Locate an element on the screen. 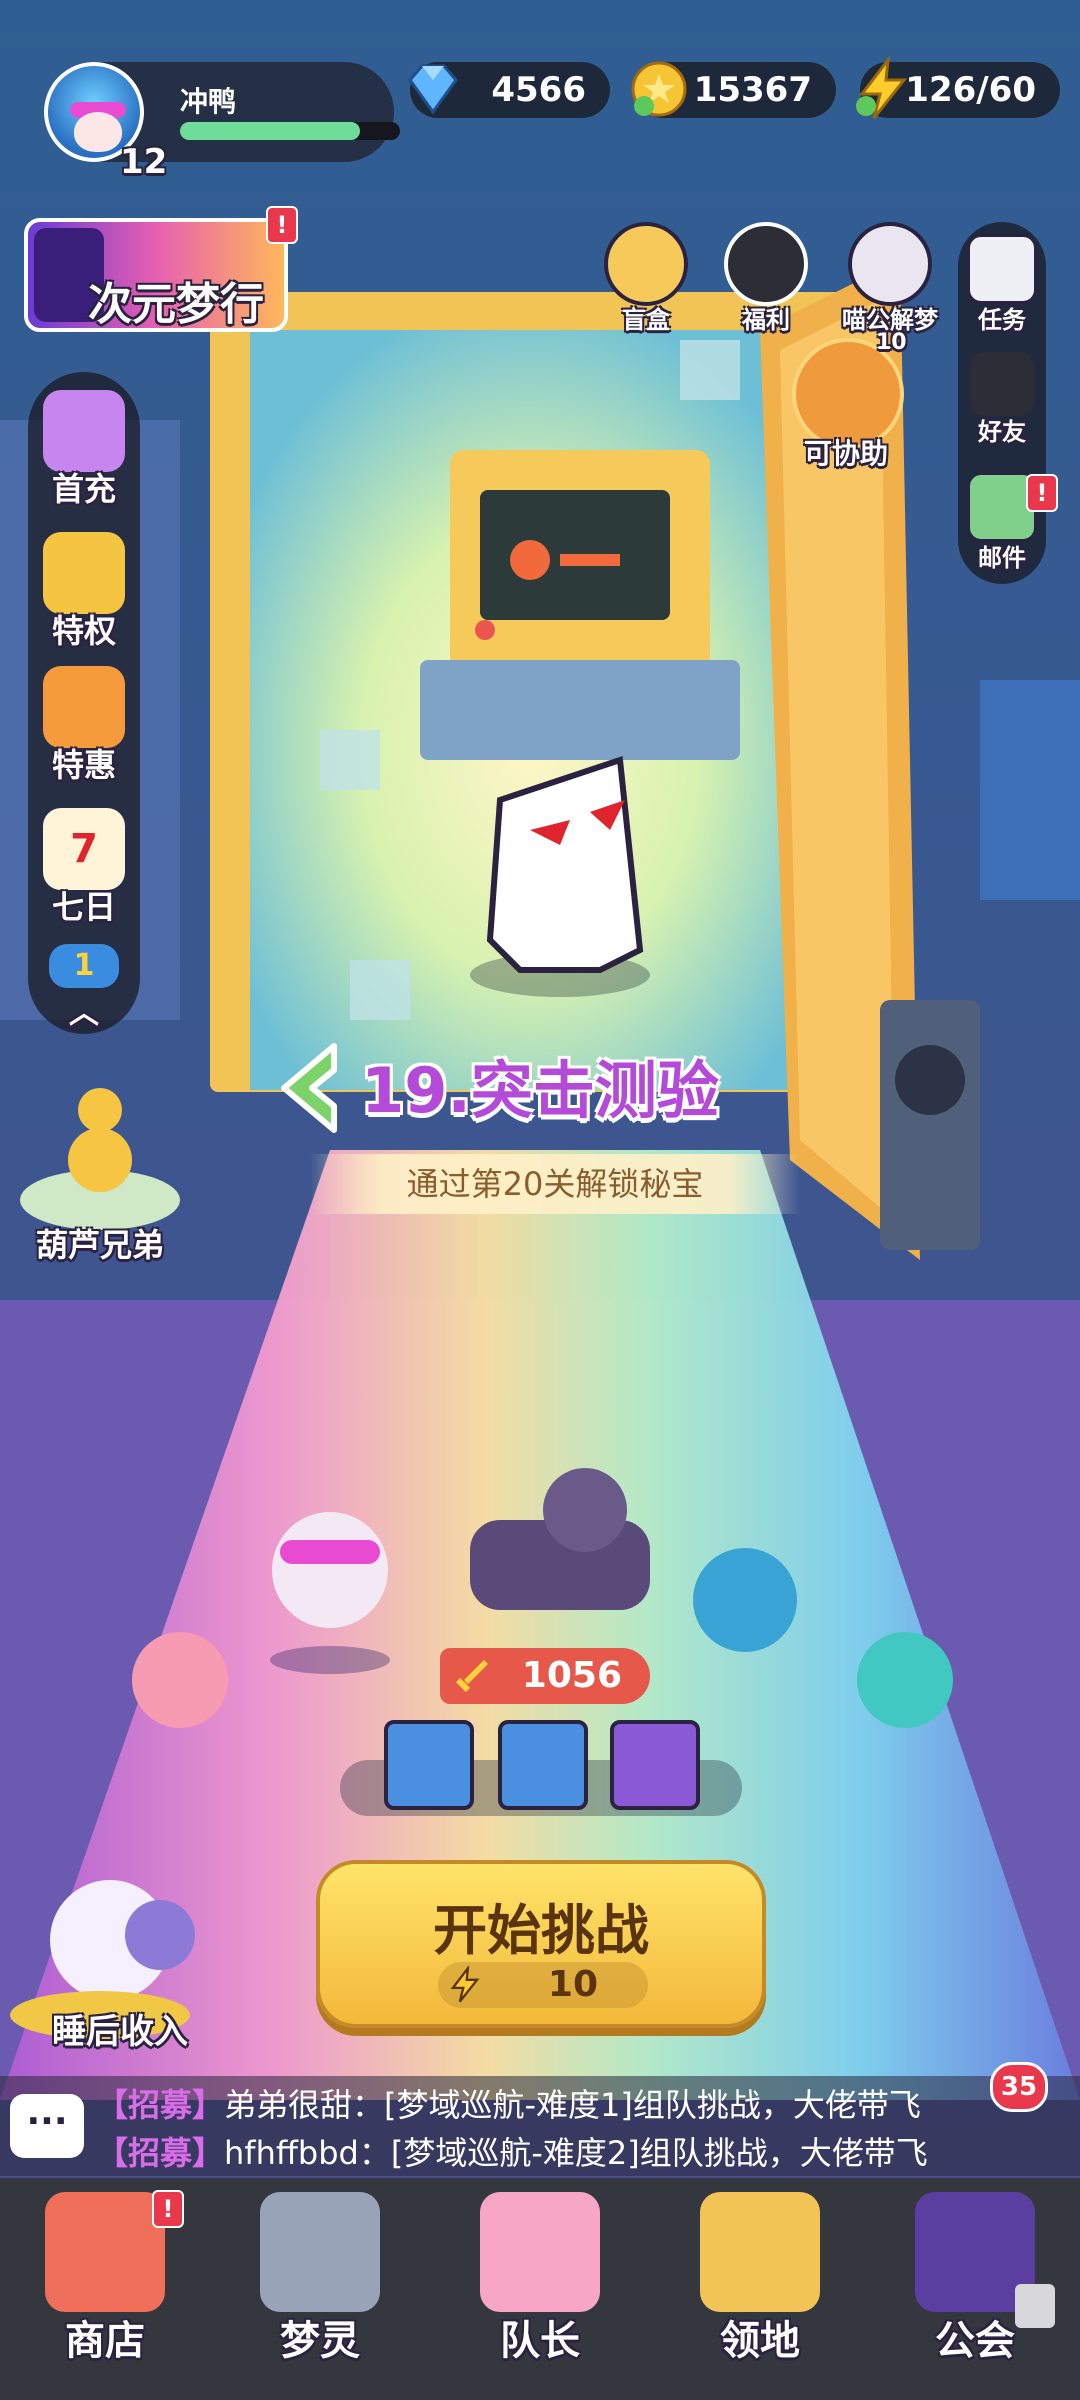 The height and width of the screenshot is (2400, 1080). player-card: 冲鸭 12 is located at coordinates (222, 122).